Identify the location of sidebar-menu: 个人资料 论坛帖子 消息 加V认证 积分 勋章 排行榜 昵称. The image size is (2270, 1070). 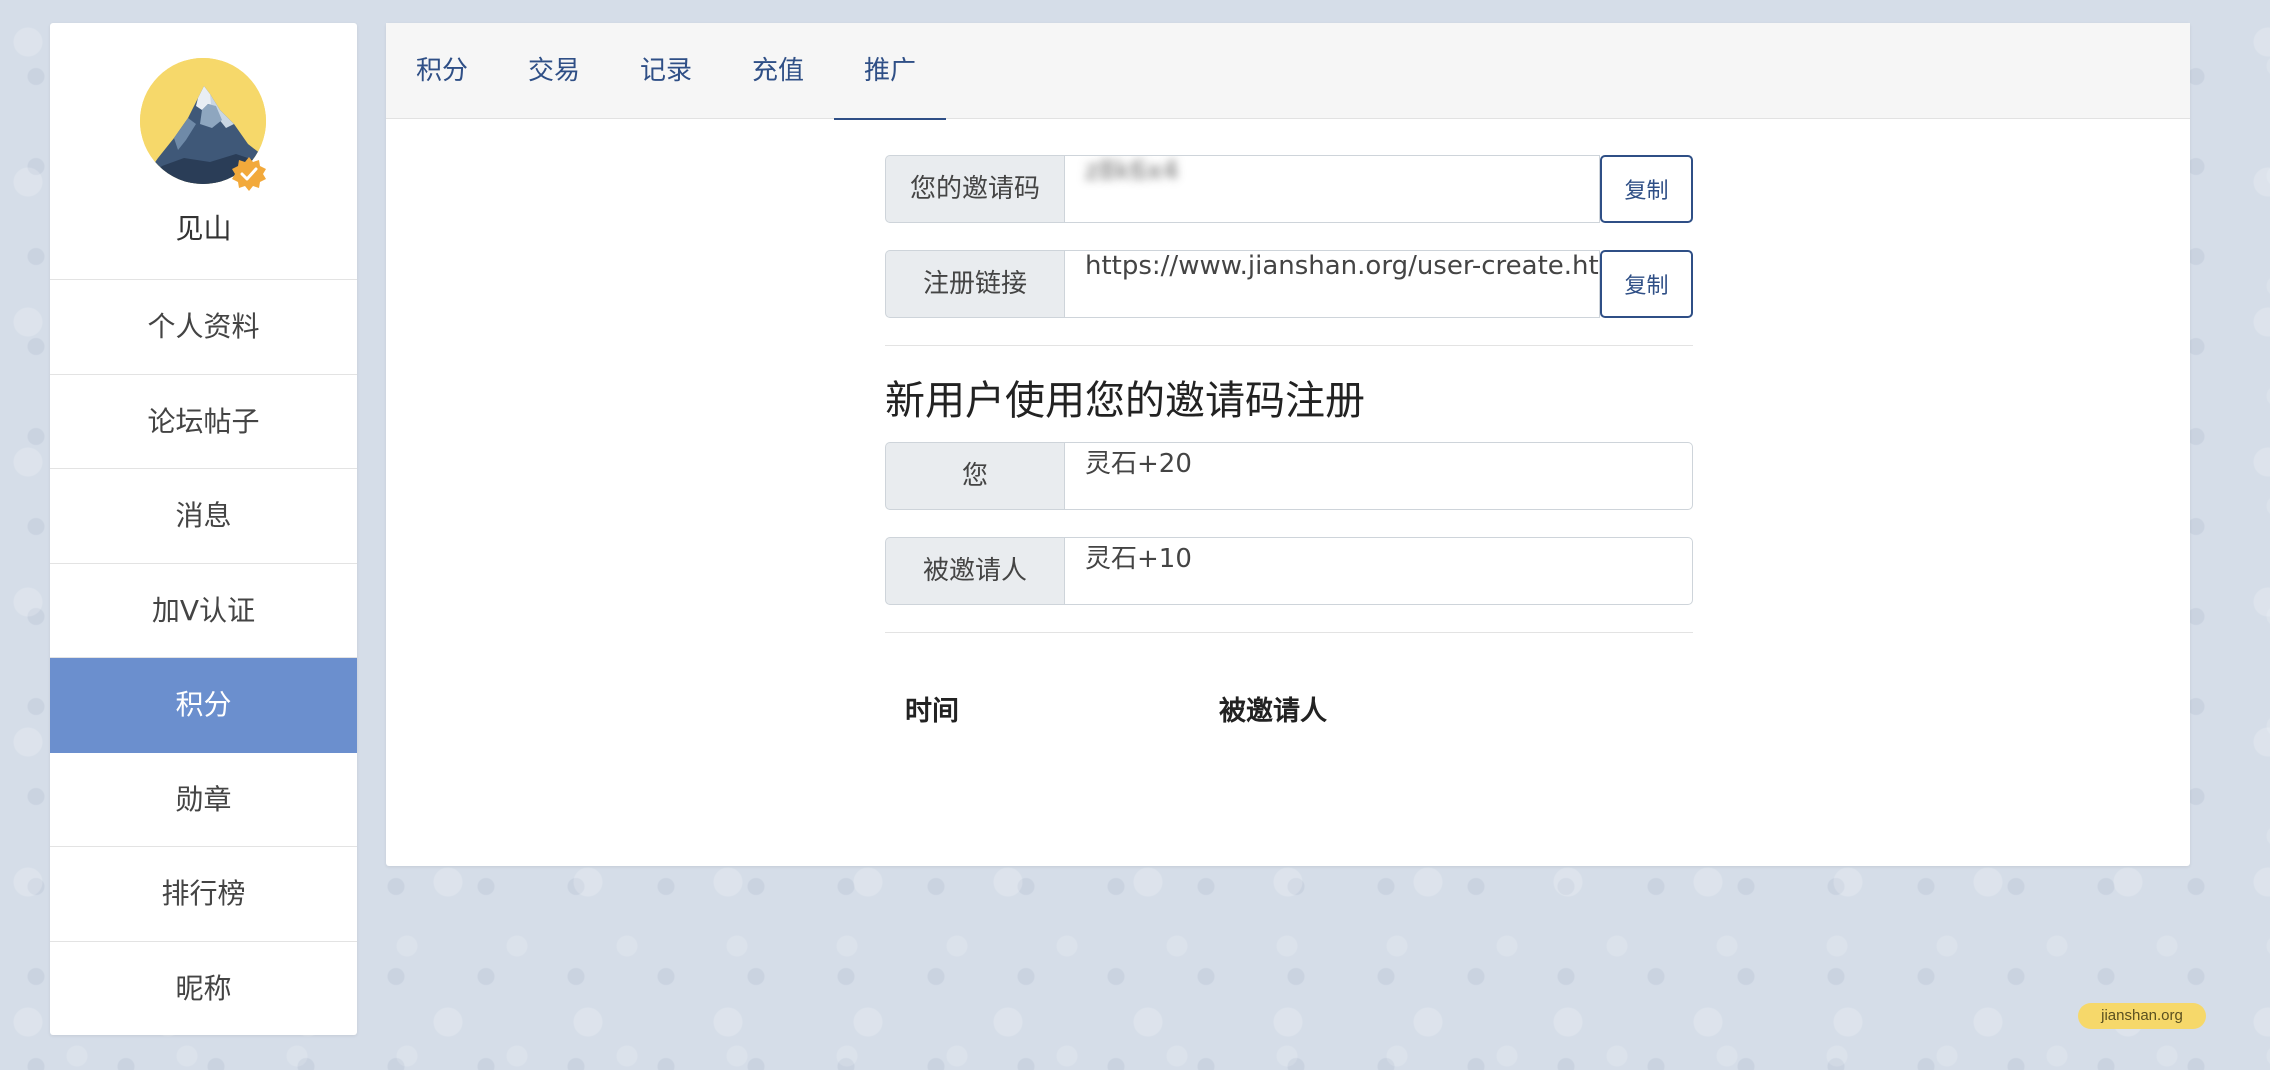
(203, 658).